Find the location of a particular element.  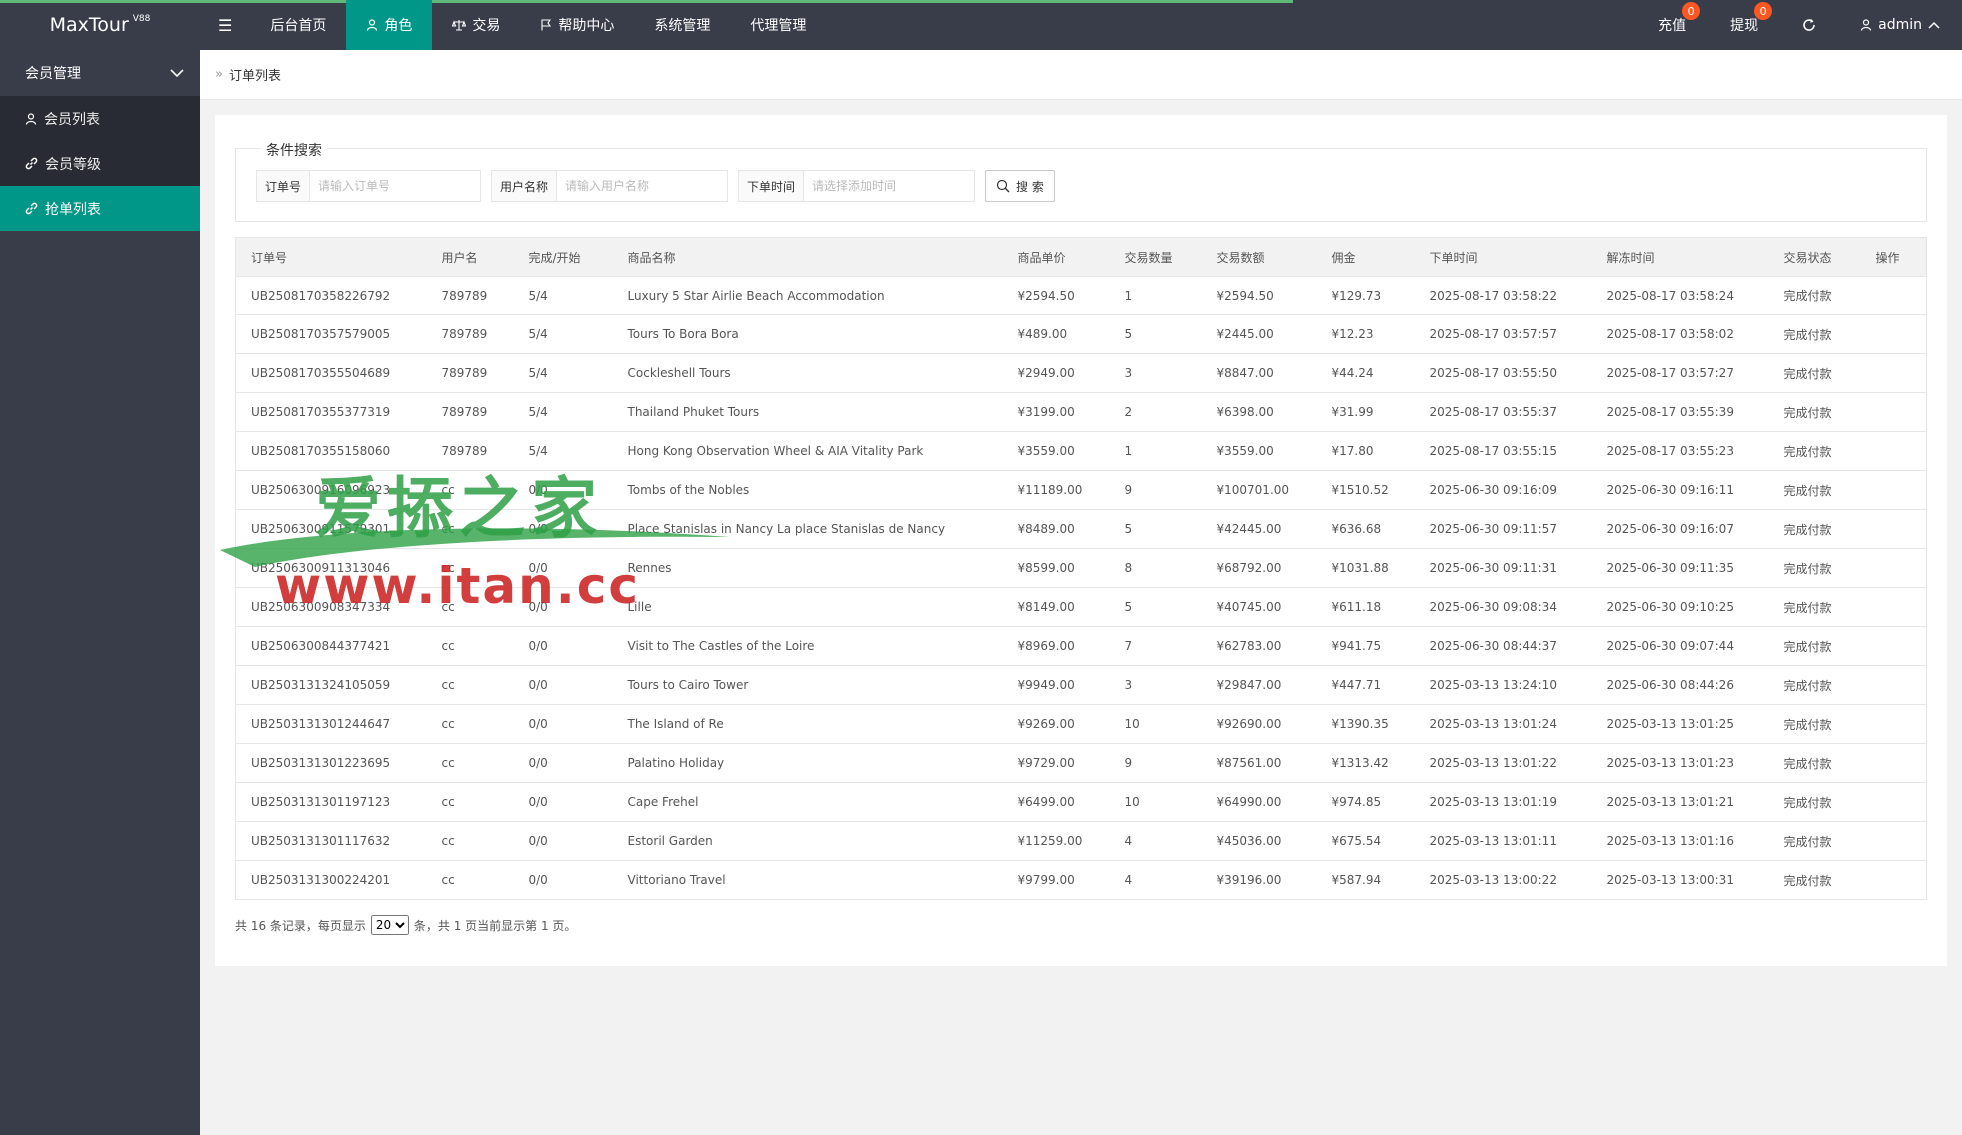

nav-item-role: 角色 is located at coordinates (389, 25).